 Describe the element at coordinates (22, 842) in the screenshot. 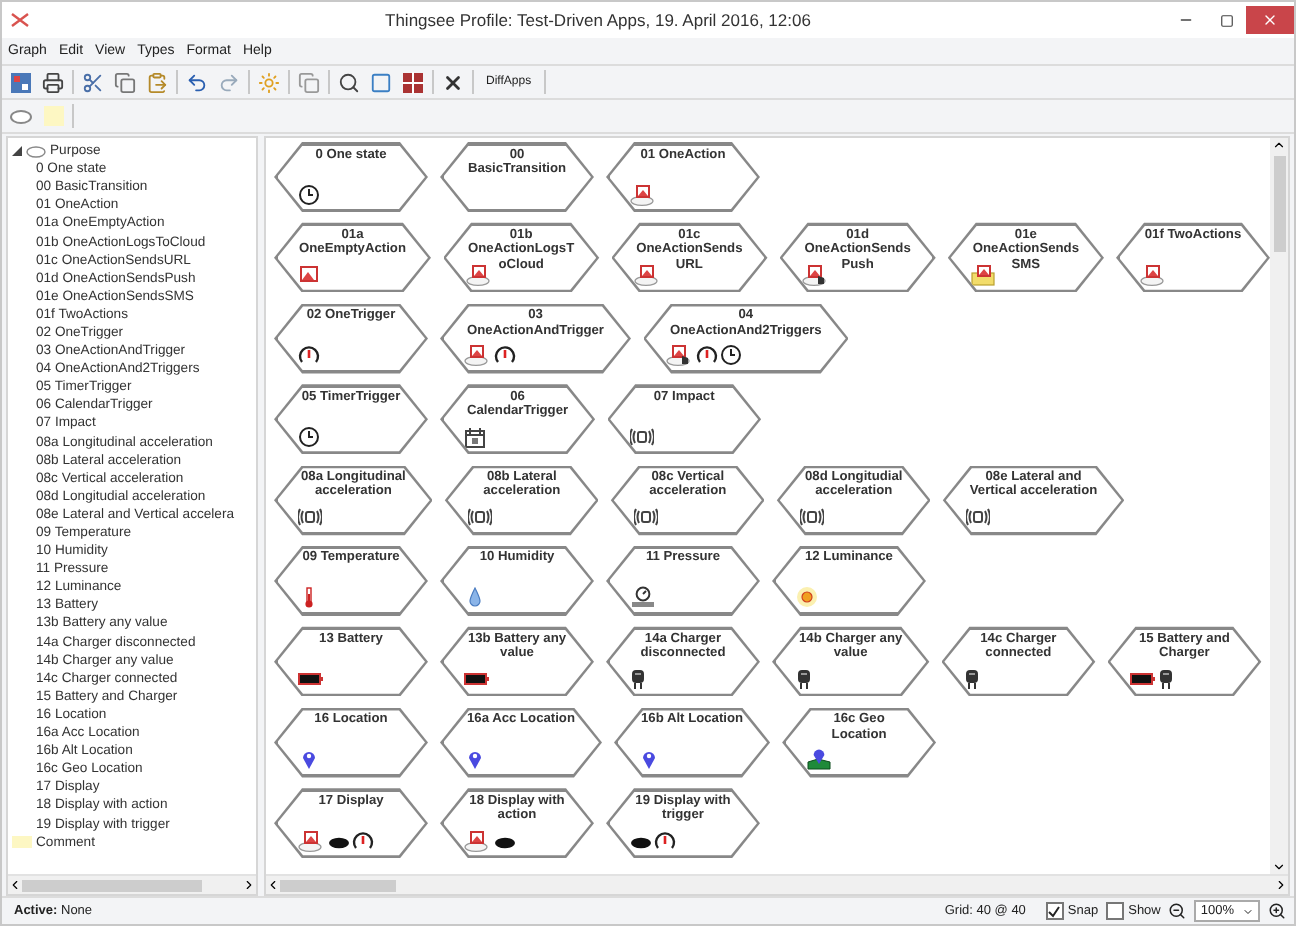

I see `comment-note-icon` at that location.